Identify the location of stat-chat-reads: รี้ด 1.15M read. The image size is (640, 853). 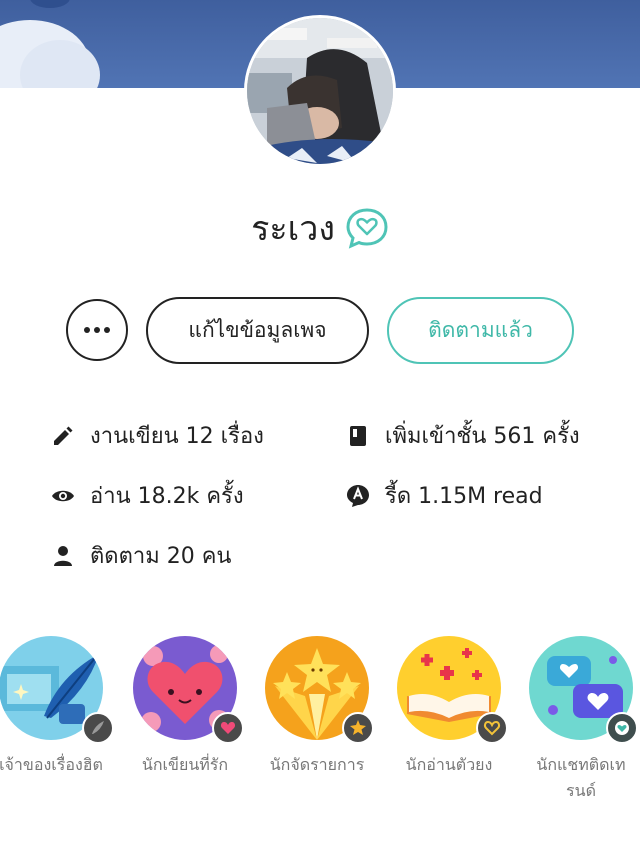
(444, 495).